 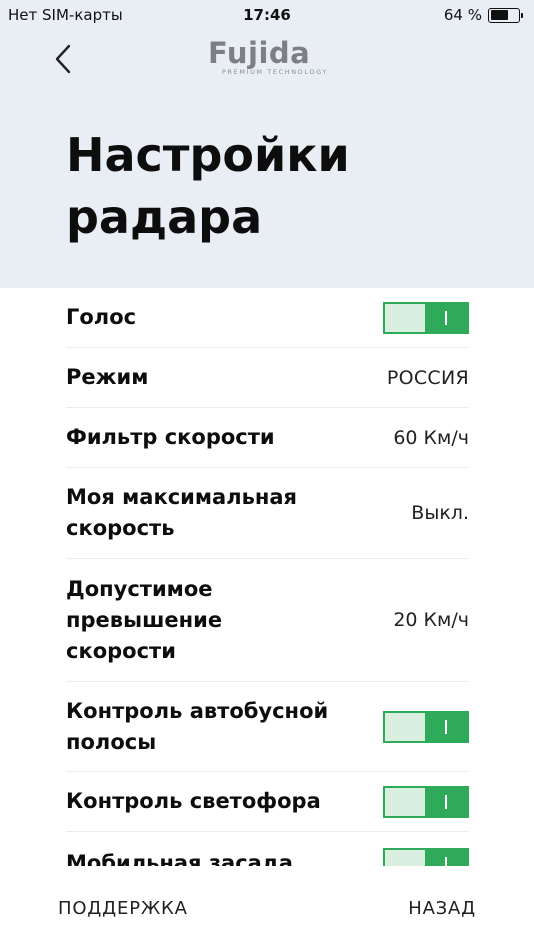 I want to click on mode-value: РОССИЯ, so click(x=428, y=378).